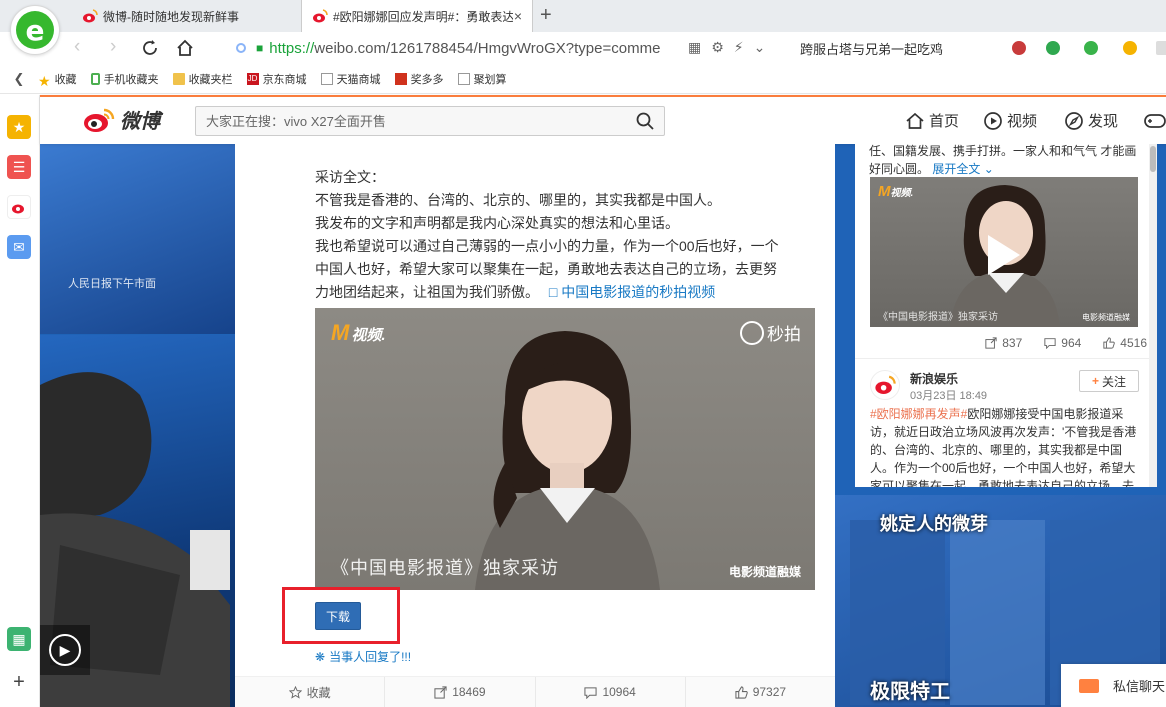 The image size is (1166, 707). What do you see at coordinates (1050, 343) in the screenshot?
I see `comment-icon` at bounding box center [1050, 343].